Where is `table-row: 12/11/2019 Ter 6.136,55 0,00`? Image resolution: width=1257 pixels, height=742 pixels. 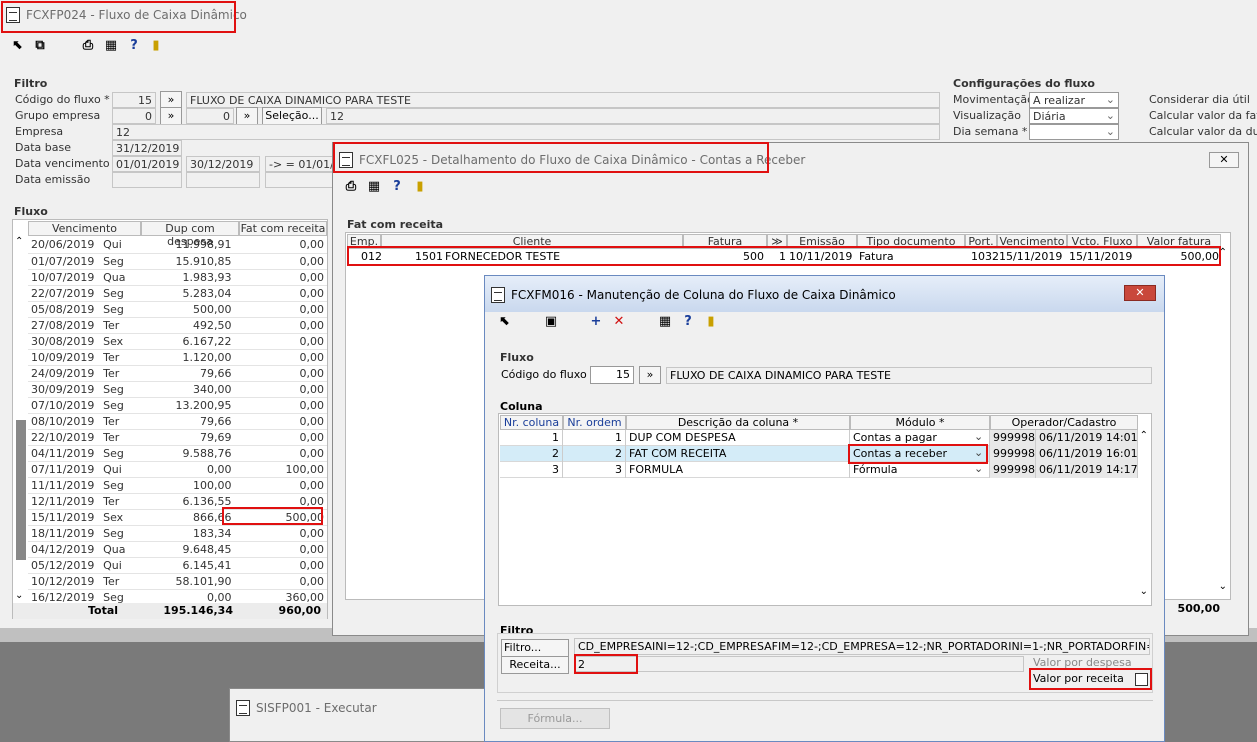 table-row: 12/11/2019 Ter 6.136,55 0,00 is located at coordinates (177, 501).